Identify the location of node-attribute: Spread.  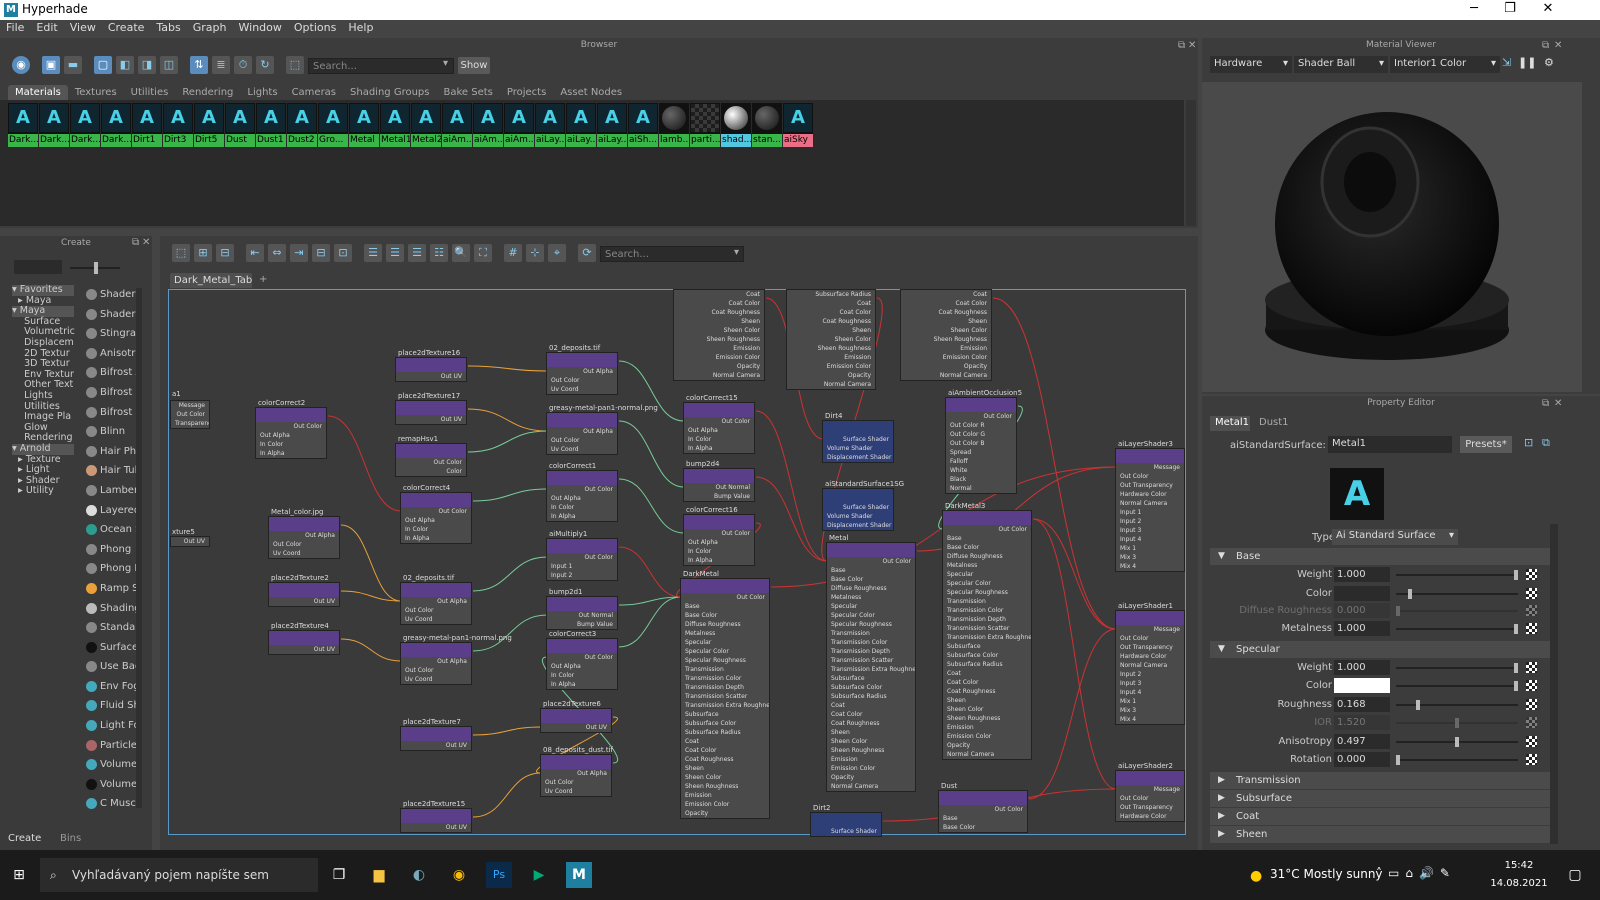
(981, 452).